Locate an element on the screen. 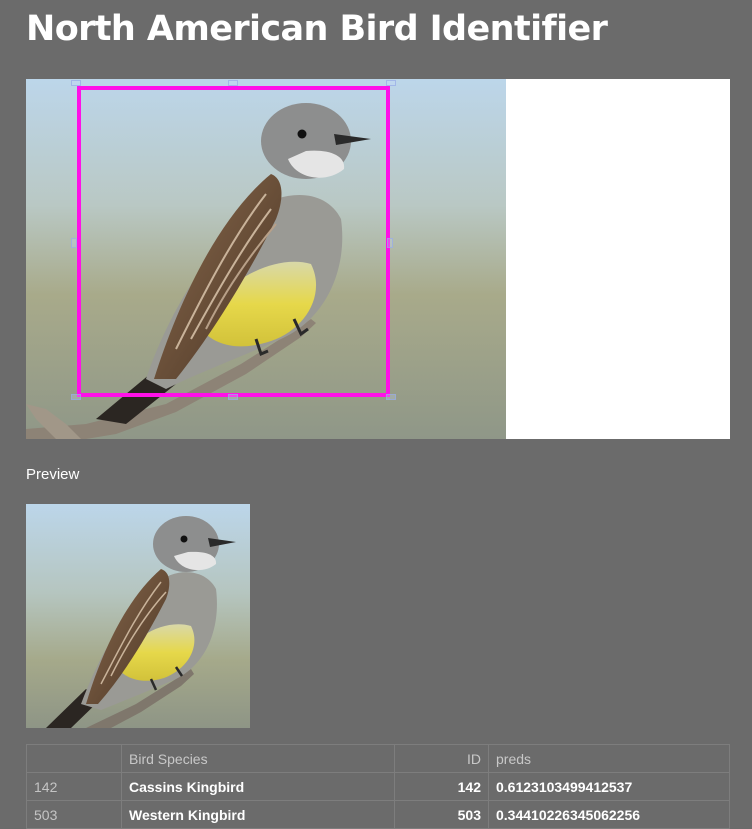  id-cell: 142 is located at coordinates (441, 786).